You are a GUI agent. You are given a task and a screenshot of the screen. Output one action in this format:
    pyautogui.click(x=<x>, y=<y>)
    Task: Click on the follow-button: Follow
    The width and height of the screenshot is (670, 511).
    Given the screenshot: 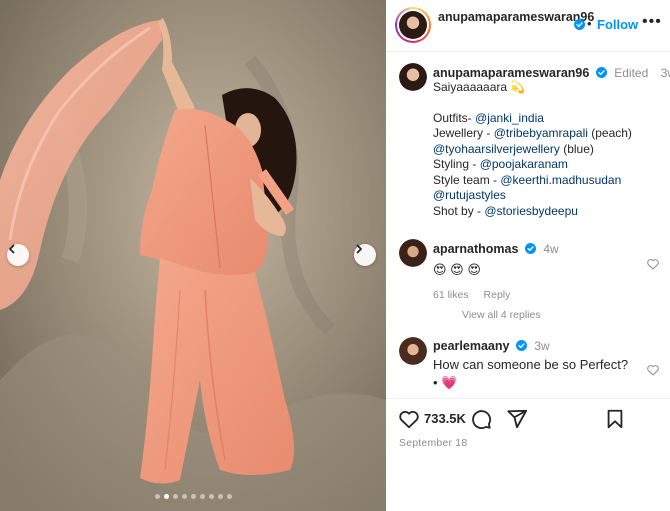 What is the action you would take?
    pyautogui.click(x=617, y=24)
    